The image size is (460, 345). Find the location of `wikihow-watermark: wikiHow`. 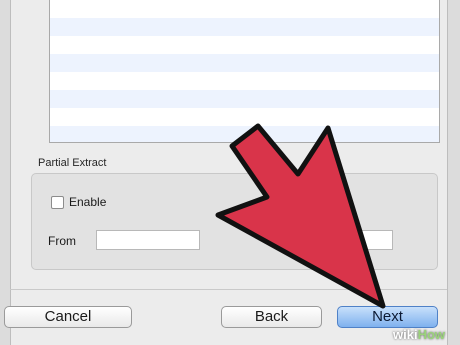

wikihow-watermark: wikiHow is located at coordinates (419, 334).